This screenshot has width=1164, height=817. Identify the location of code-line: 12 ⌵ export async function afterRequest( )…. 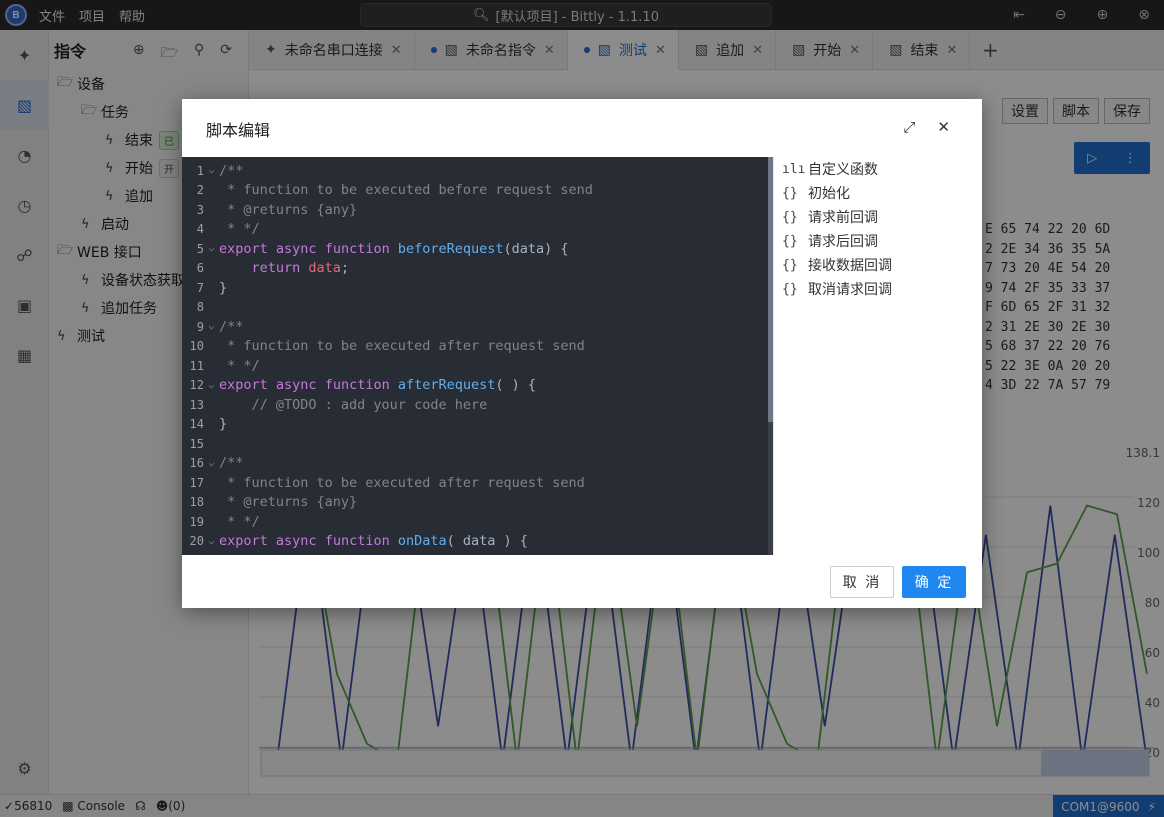
(359, 386).